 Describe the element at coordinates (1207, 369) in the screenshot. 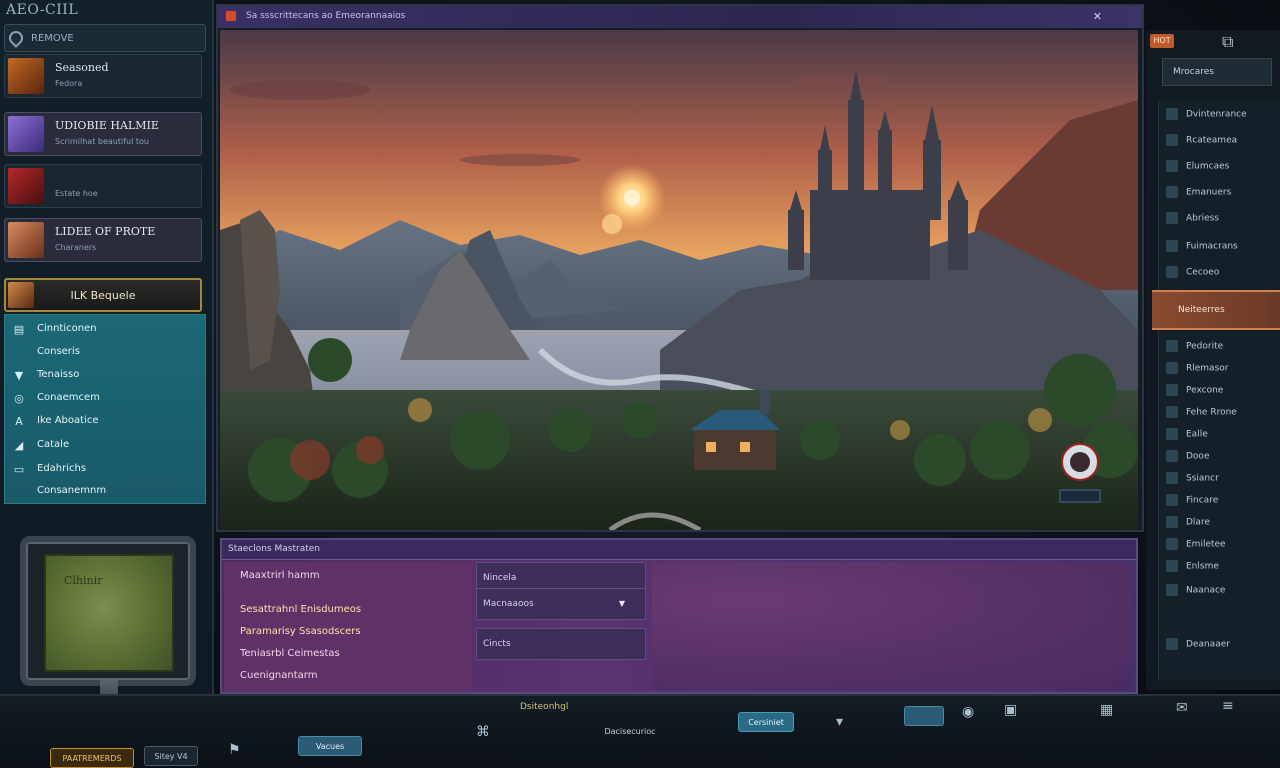

I see `asset-item-label: Rlemasor` at that location.